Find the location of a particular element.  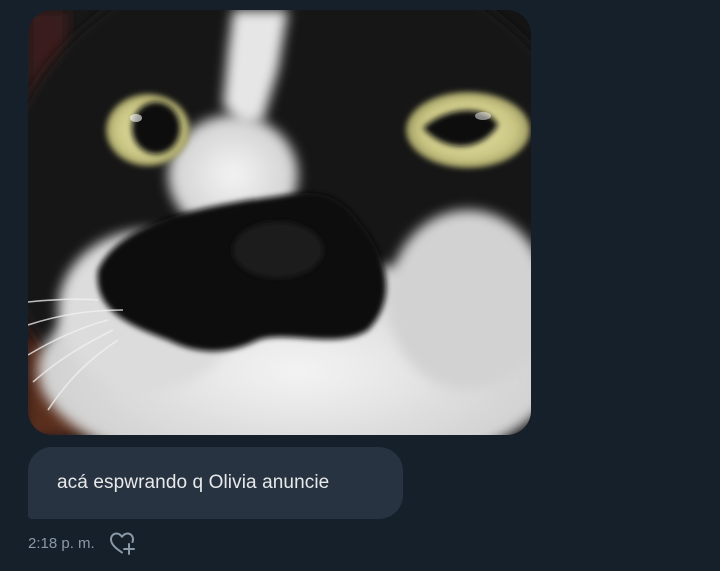

message-meta: 2:18 p. m. is located at coordinates (82, 543).